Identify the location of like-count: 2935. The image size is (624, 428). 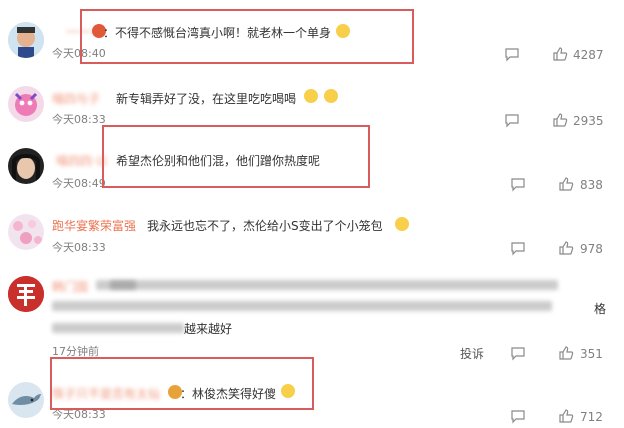
(588, 121).